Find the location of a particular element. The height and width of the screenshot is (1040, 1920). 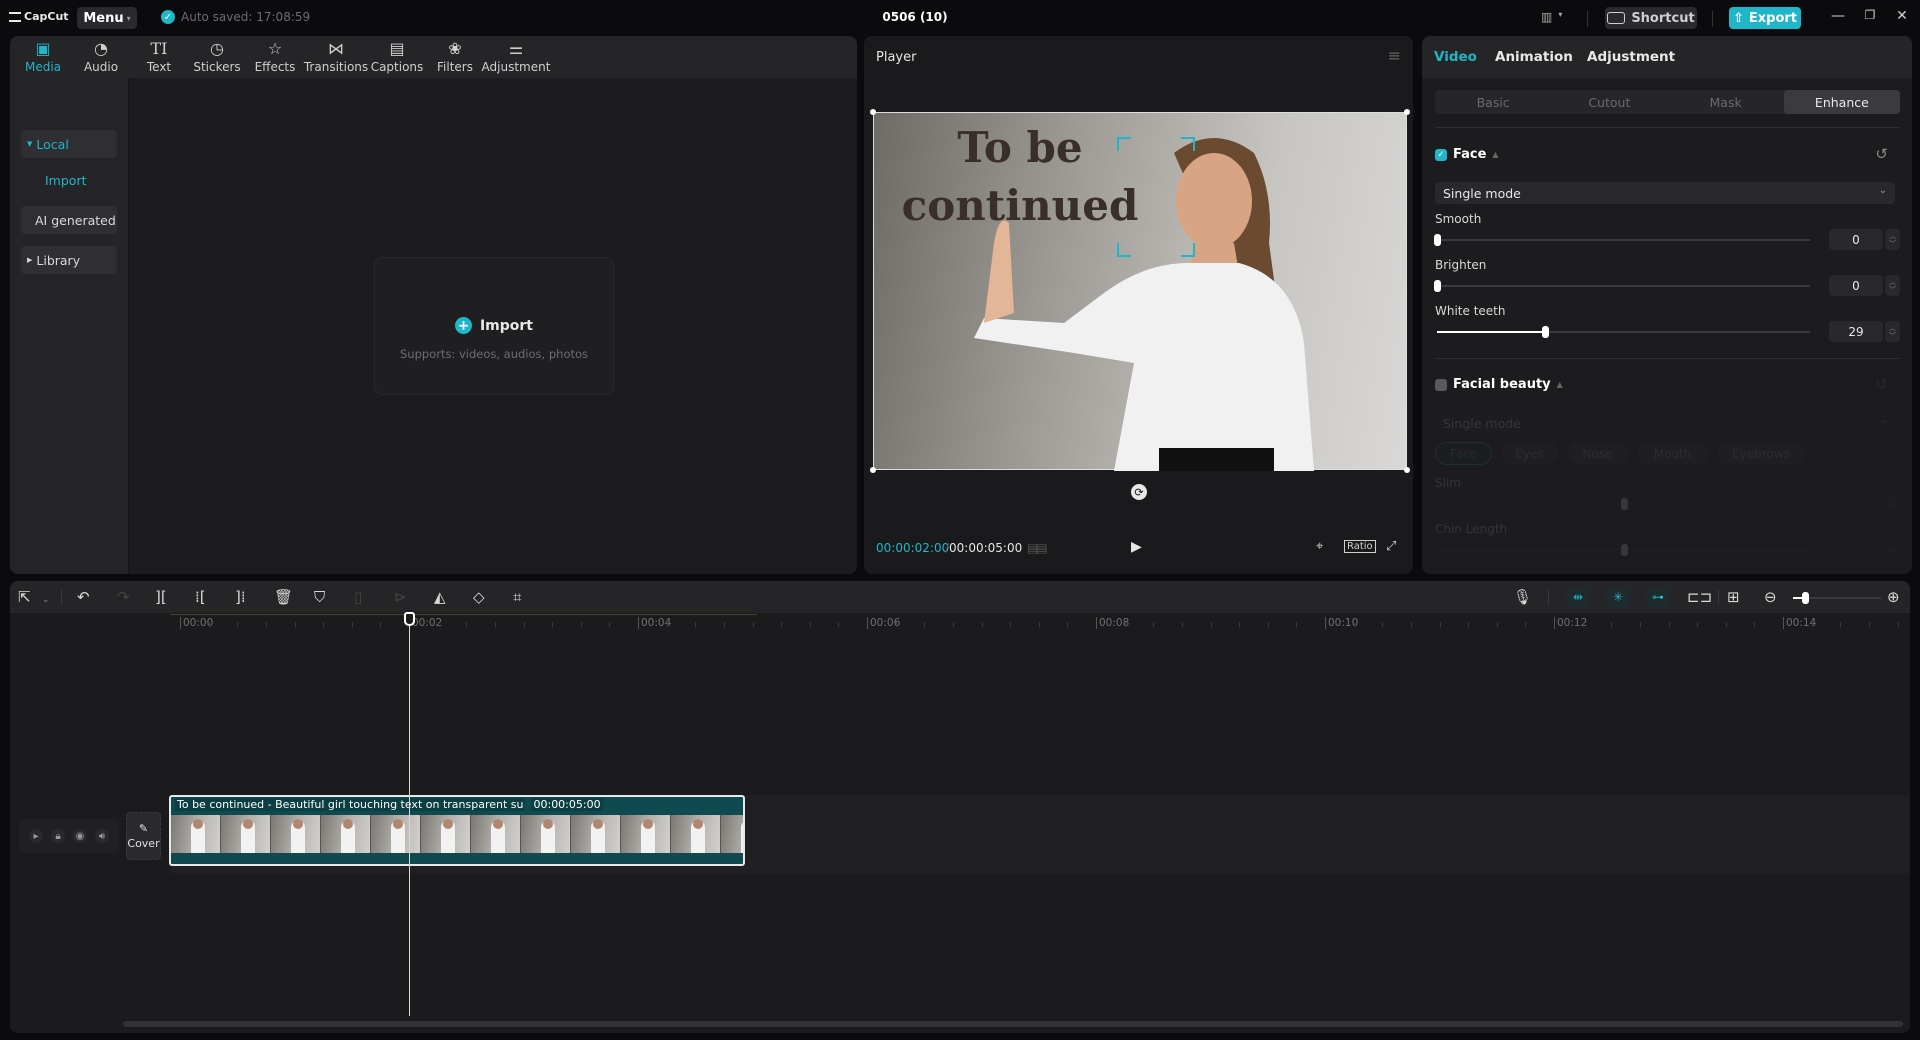

auto-snap-toggle: ⇹ is located at coordinates (1578, 597).